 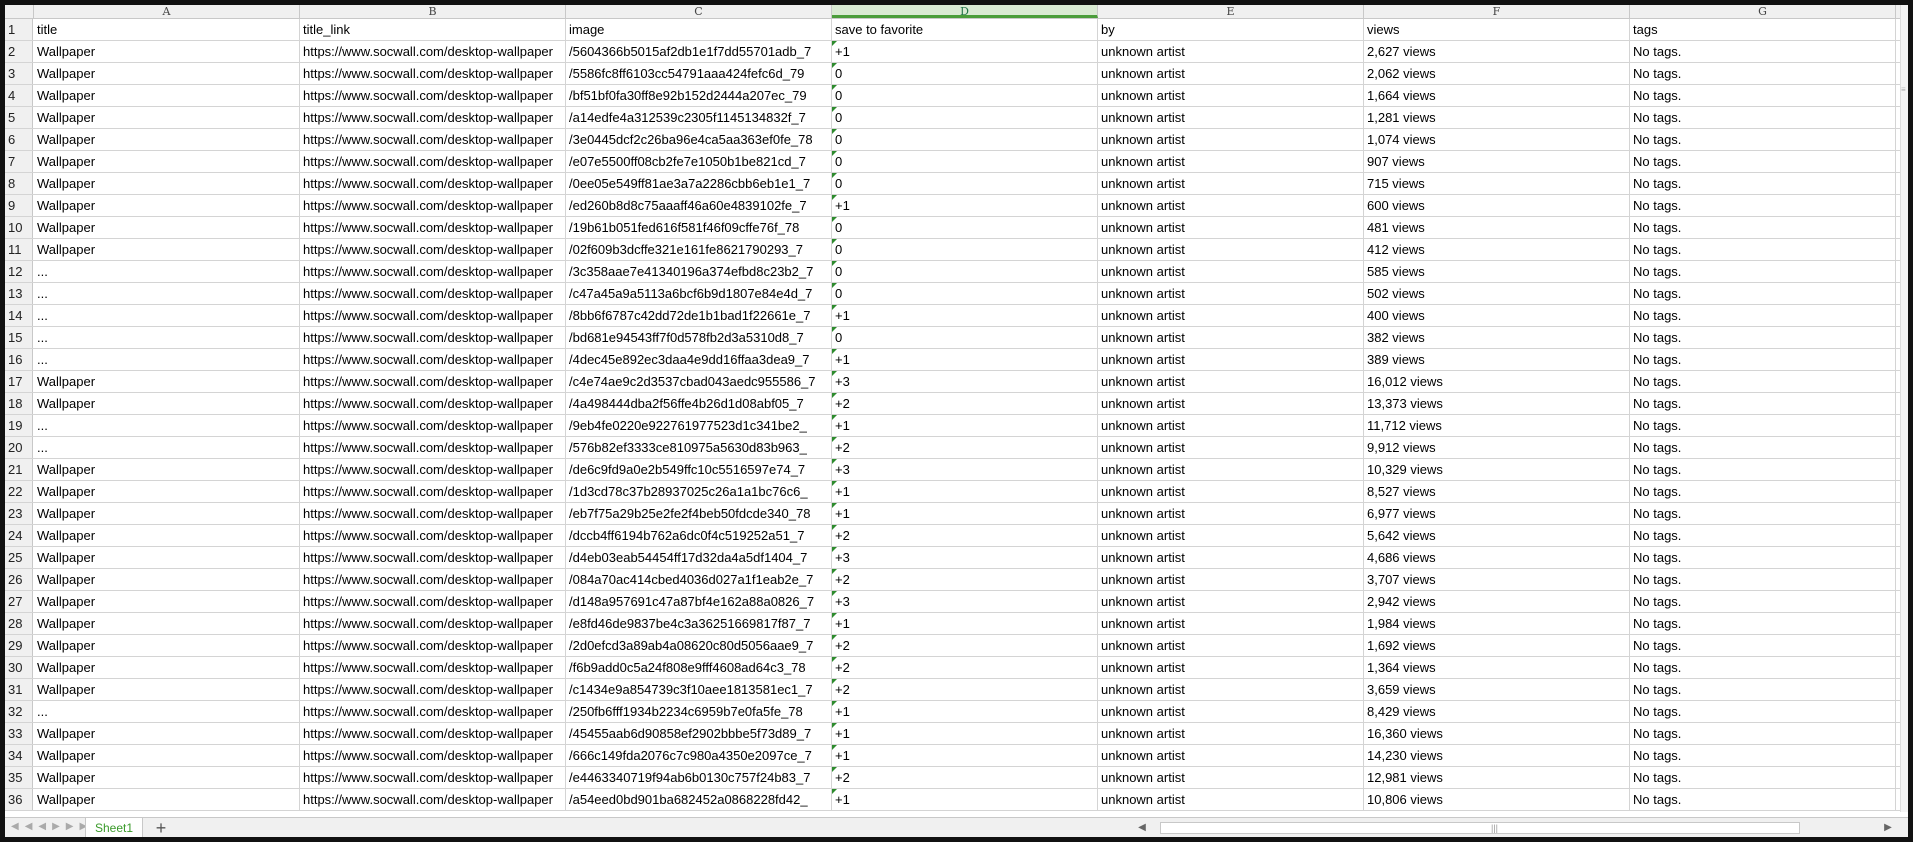 What do you see at coordinates (433, 11) in the screenshot?
I see `column-header-b: B` at bounding box center [433, 11].